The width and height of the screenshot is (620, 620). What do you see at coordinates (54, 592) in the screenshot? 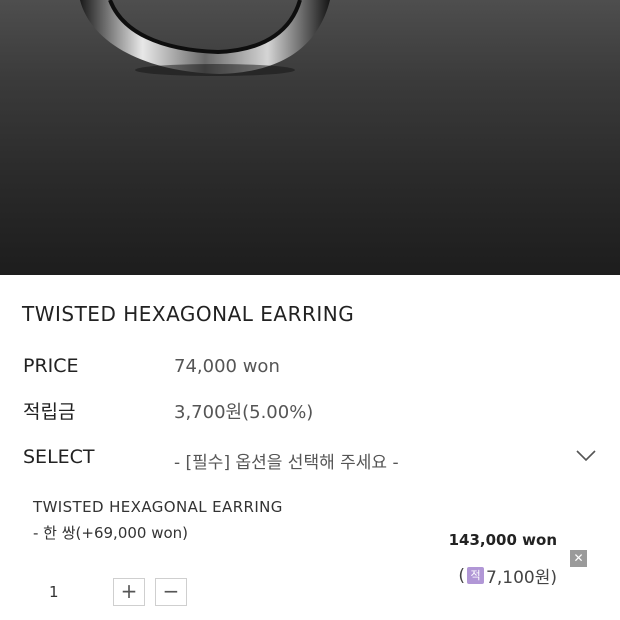
I see `quantity-value: 1` at bounding box center [54, 592].